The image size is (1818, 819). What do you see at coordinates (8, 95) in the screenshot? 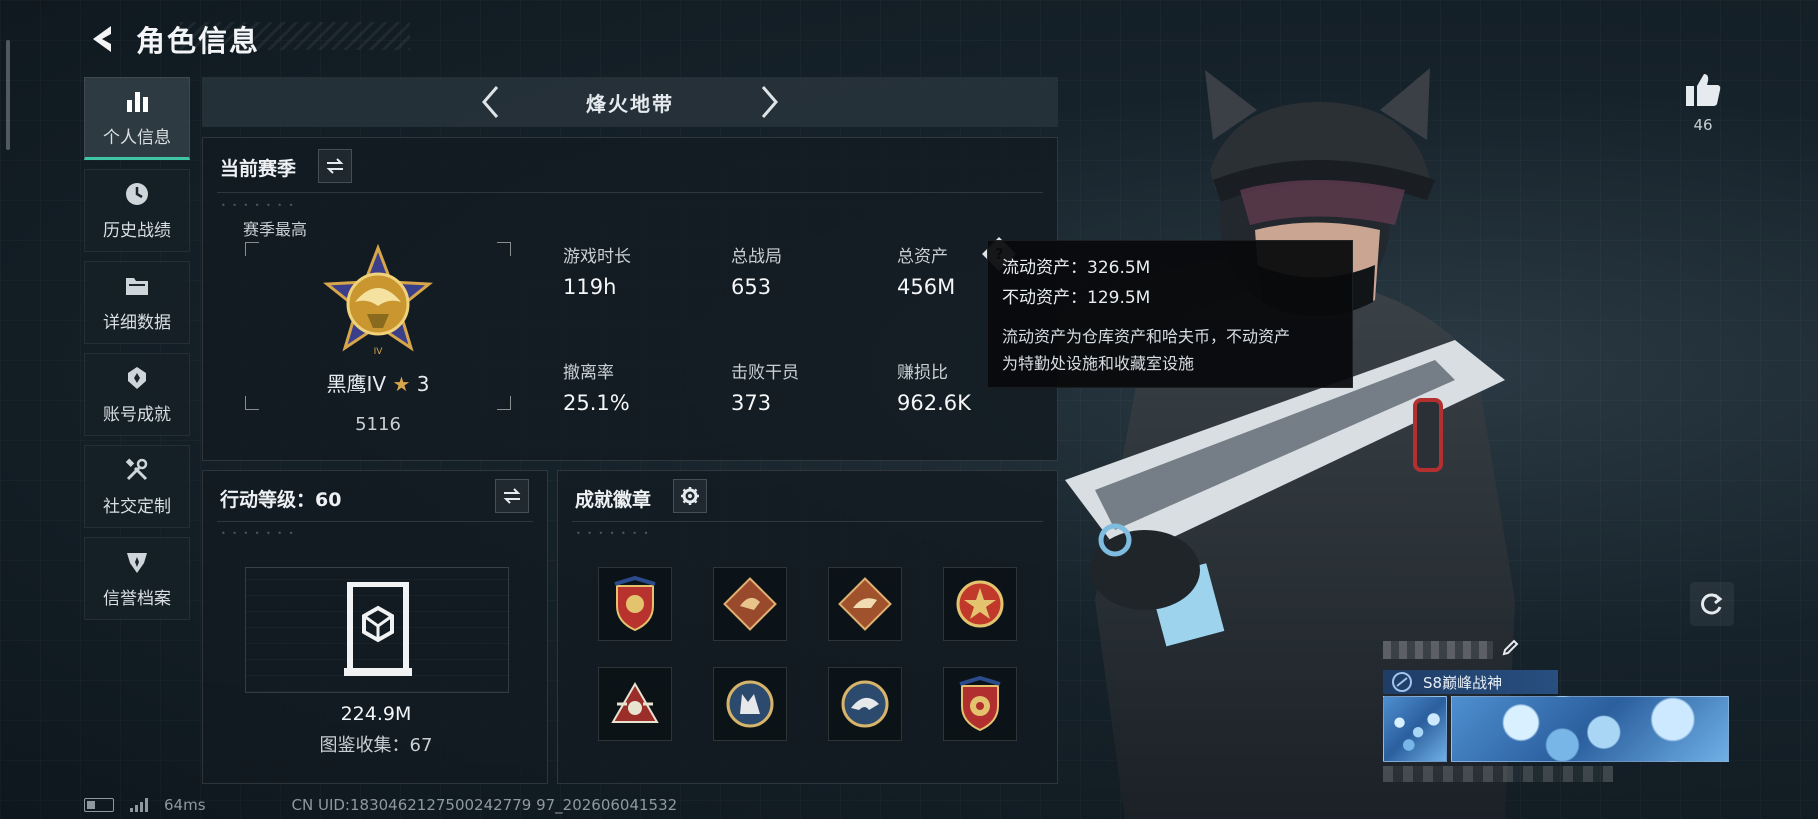
I see `edge-scroll-indicator` at bounding box center [8, 95].